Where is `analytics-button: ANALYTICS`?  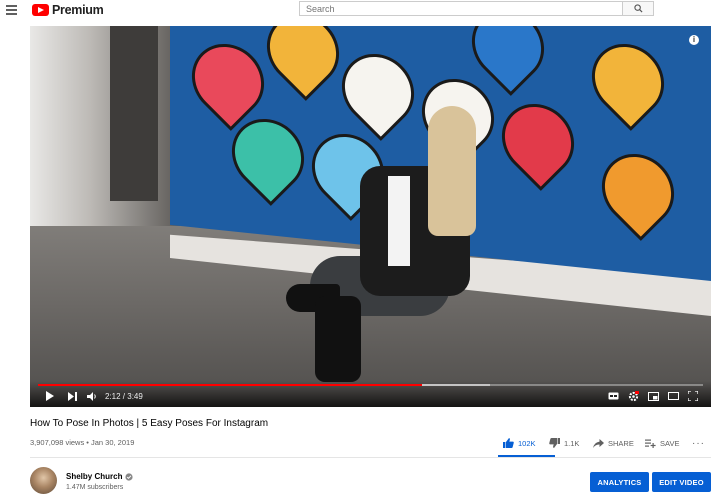 analytics-button: ANALYTICS is located at coordinates (619, 482).